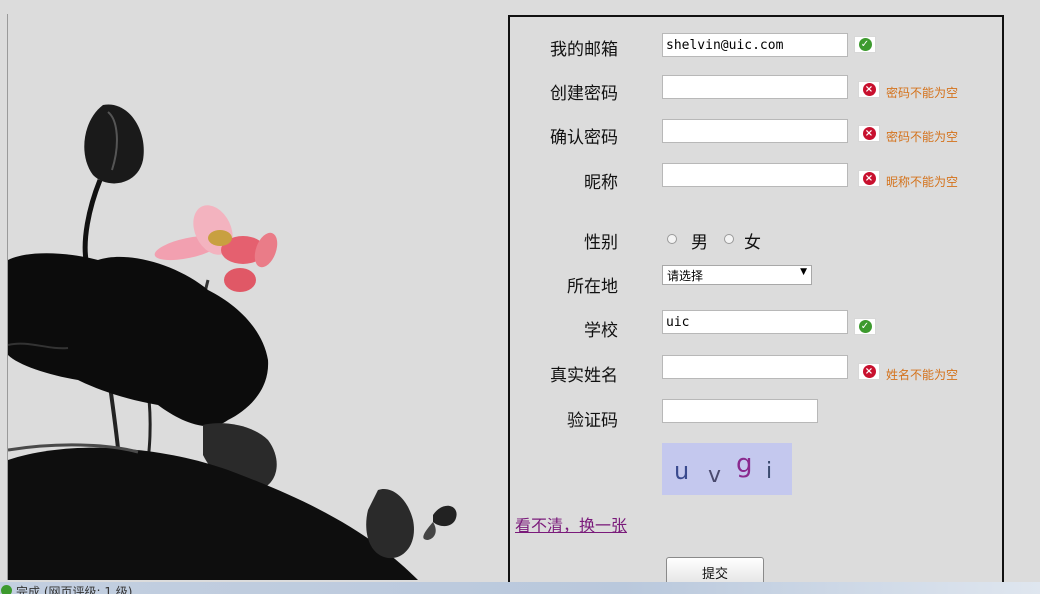 The height and width of the screenshot is (594, 1040). Describe the element at coordinates (601, 243) in the screenshot. I see `gender-label: 性别` at that location.